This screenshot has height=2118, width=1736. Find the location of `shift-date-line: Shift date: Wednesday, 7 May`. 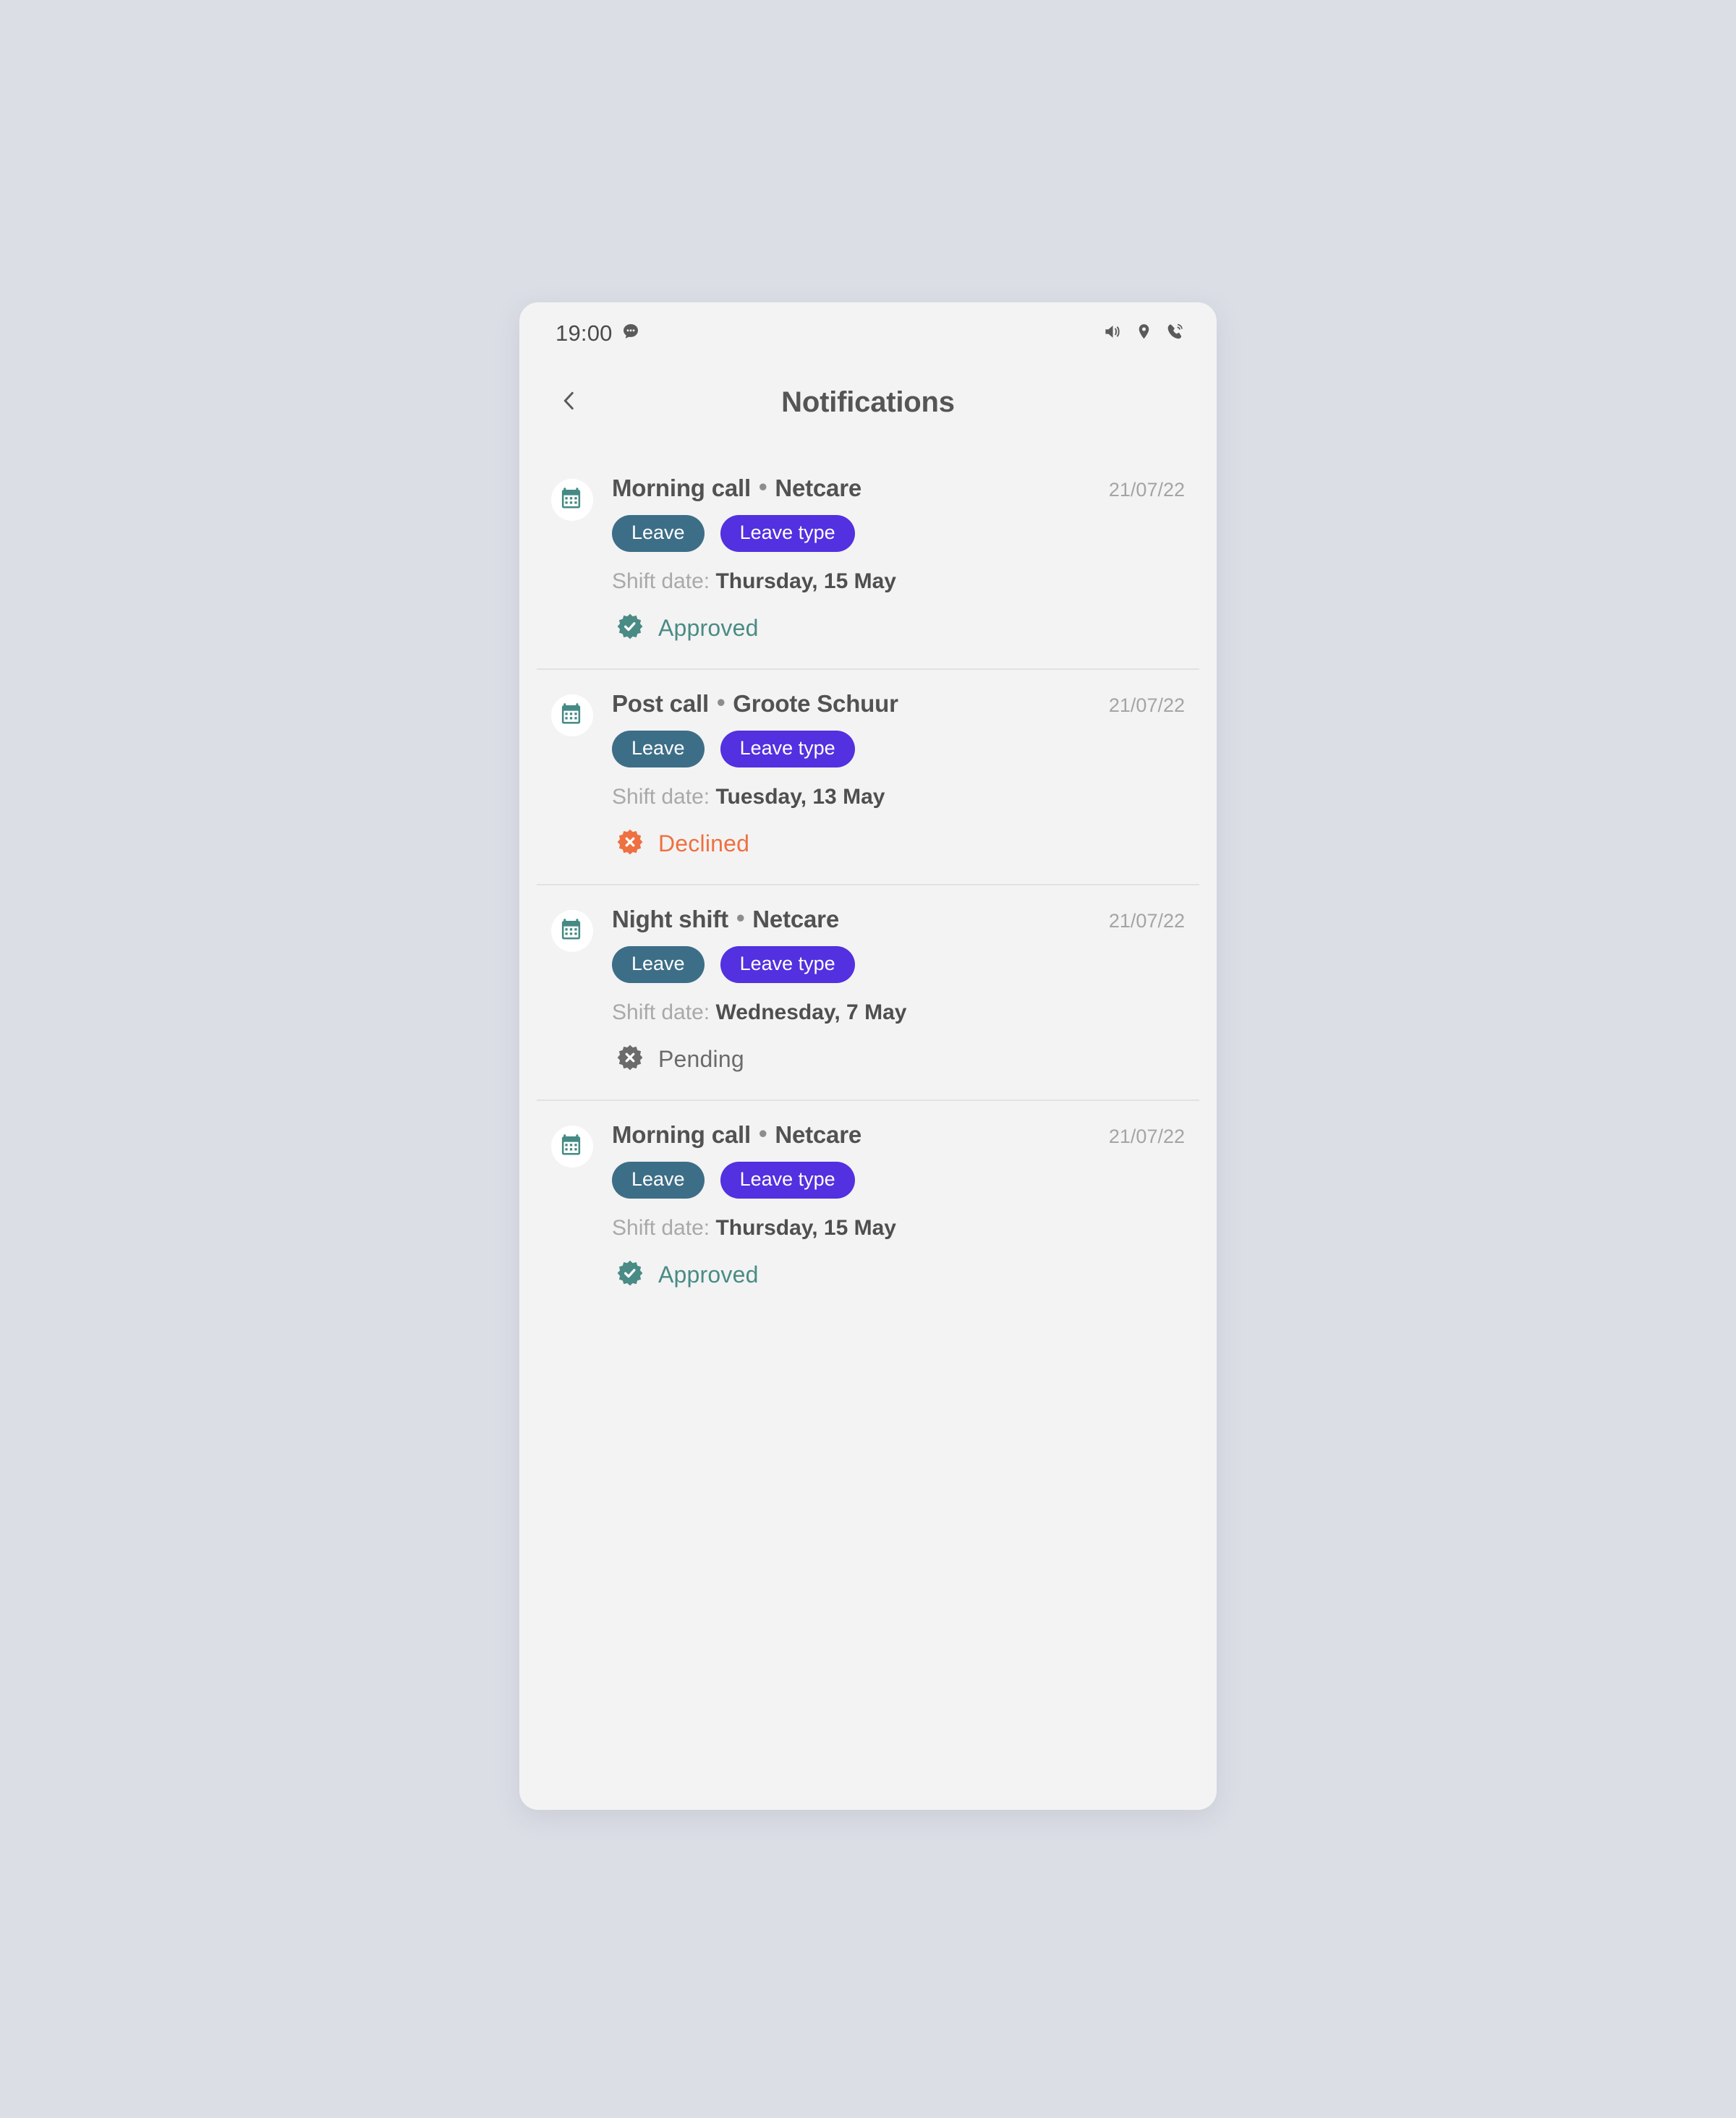

shift-date-line: Shift date: Wednesday, 7 May is located at coordinates (899, 1012).